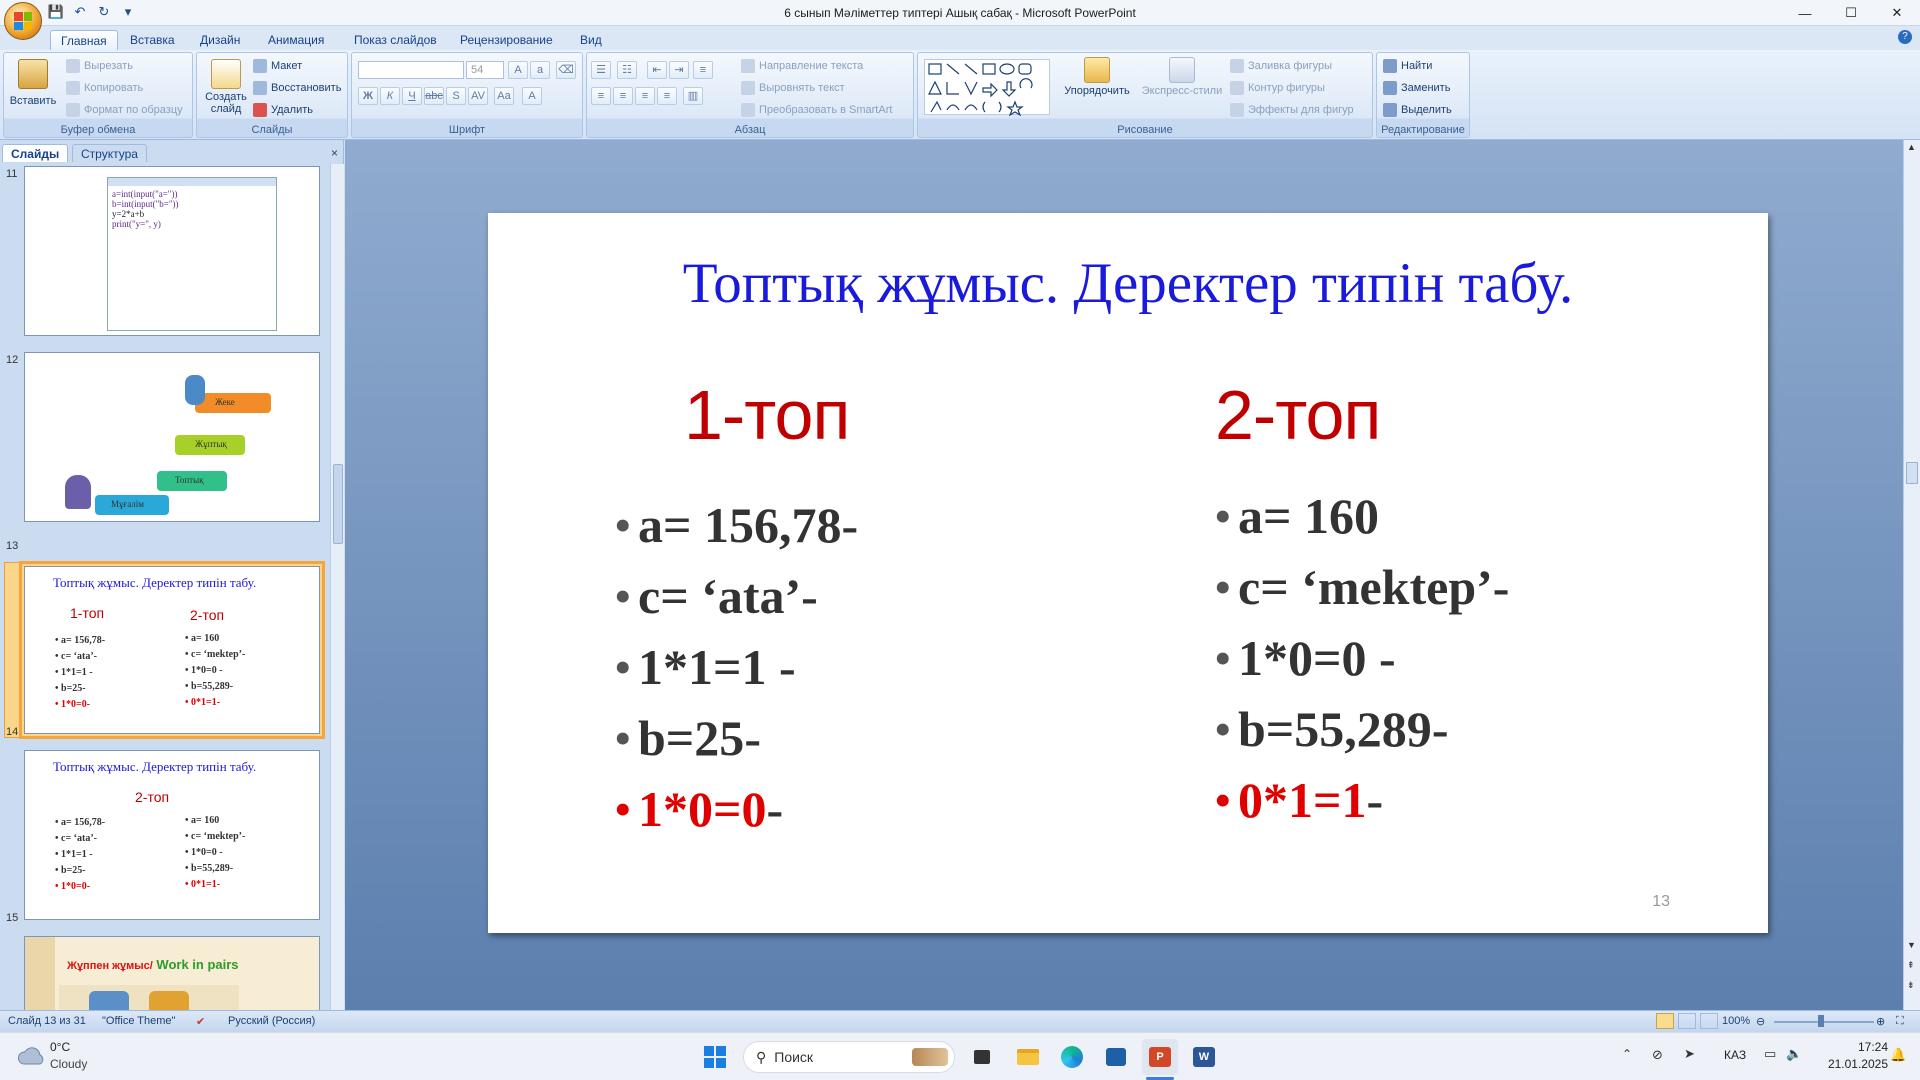 This screenshot has width=1920, height=1080. What do you see at coordinates (31, 1056) in the screenshot?
I see `weather-cloud-icon` at bounding box center [31, 1056].